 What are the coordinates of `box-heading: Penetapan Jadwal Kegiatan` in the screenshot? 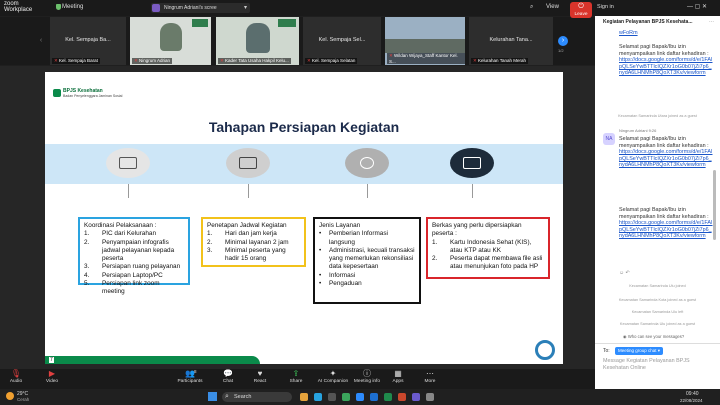 It's located at (247, 225).